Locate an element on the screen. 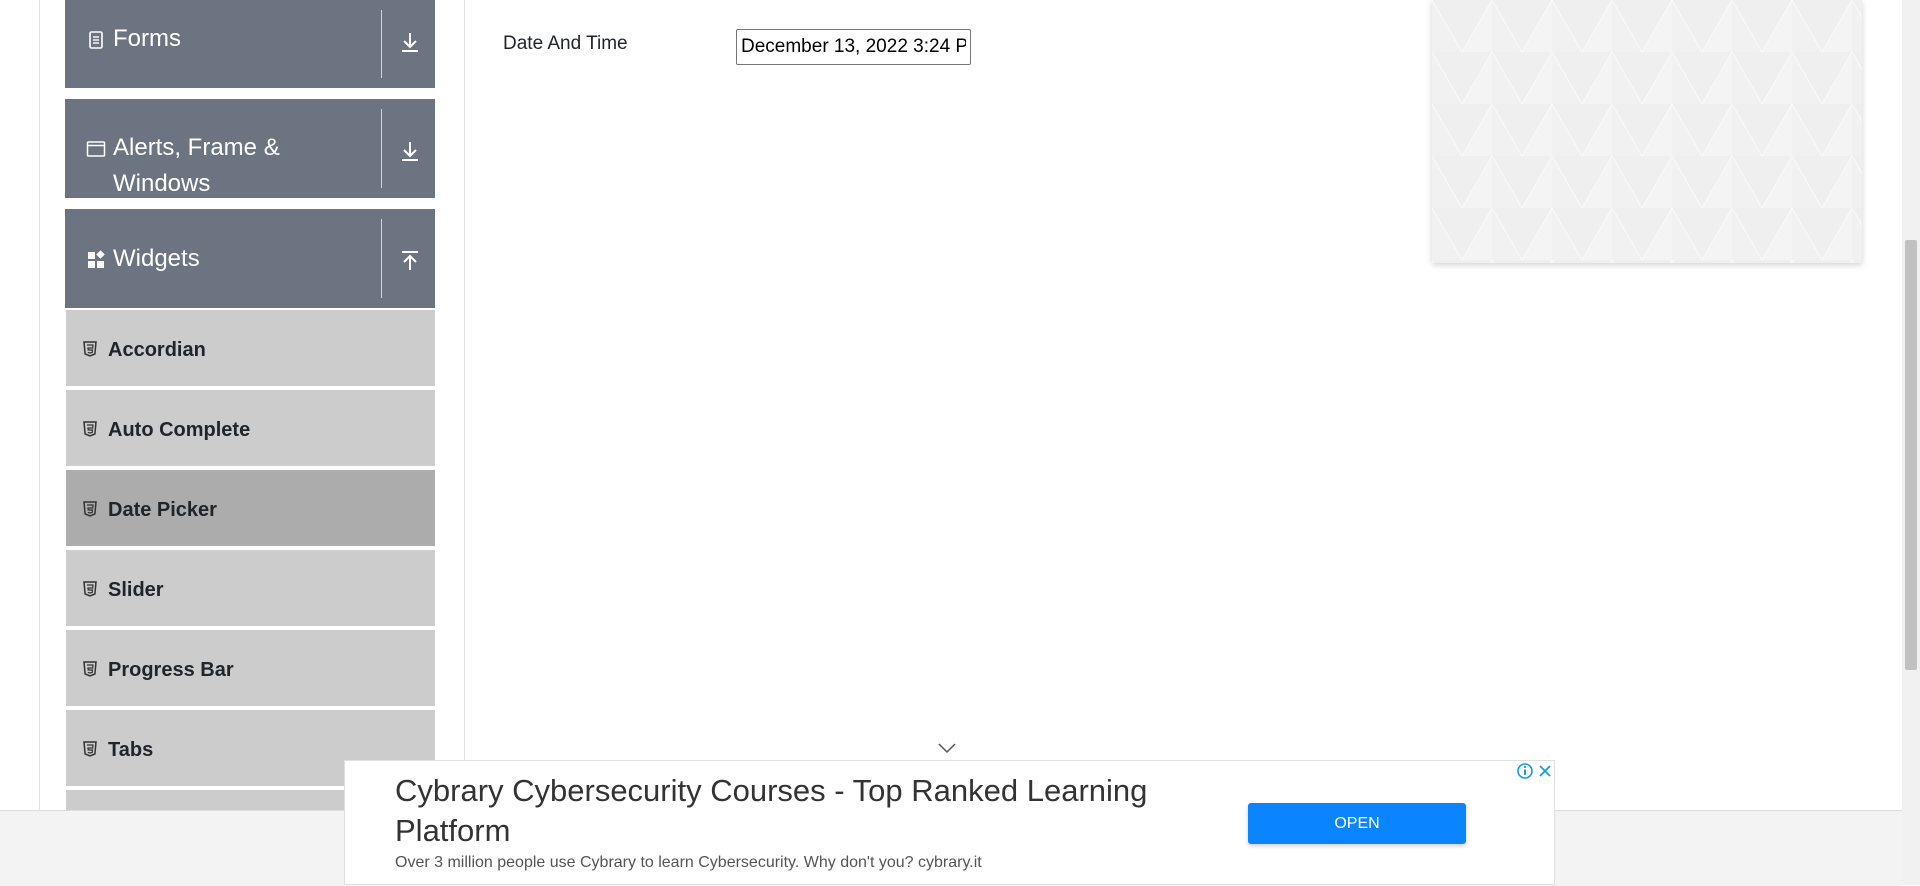 This screenshot has width=1920, height=886. menu-item-date-picker: Date Picker is located at coordinates (250, 509).